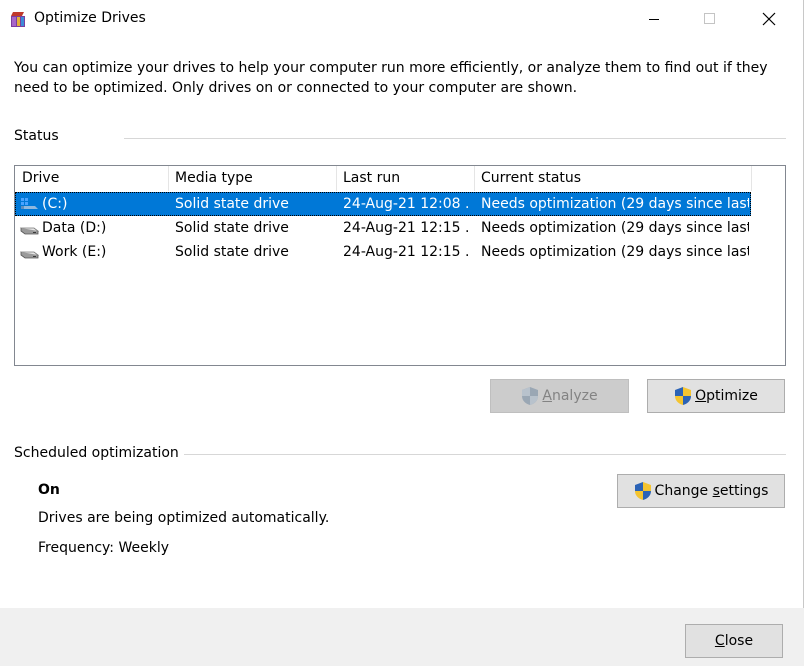 This screenshot has height=666, width=804. What do you see at coordinates (405, 178) in the screenshot?
I see `column-header-last-run: Last run` at bounding box center [405, 178].